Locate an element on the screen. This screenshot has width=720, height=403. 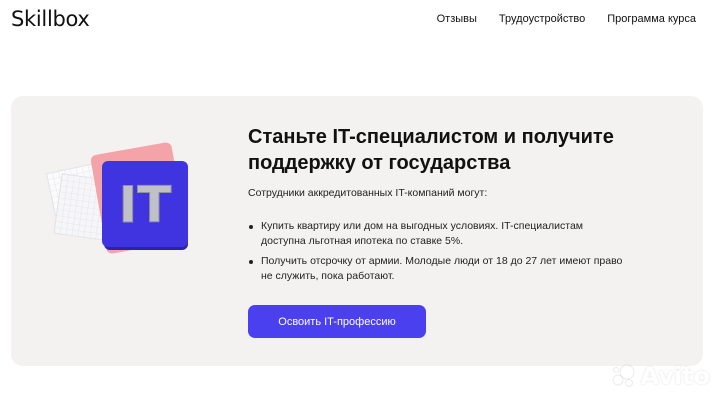
logo: Skillbox is located at coordinates (50, 19).